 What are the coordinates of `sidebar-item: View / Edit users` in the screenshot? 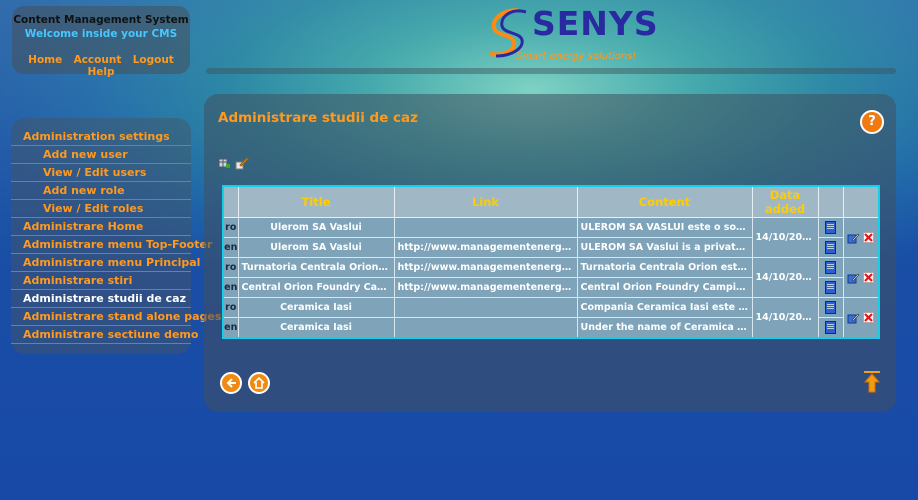 It's located at (101, 173).